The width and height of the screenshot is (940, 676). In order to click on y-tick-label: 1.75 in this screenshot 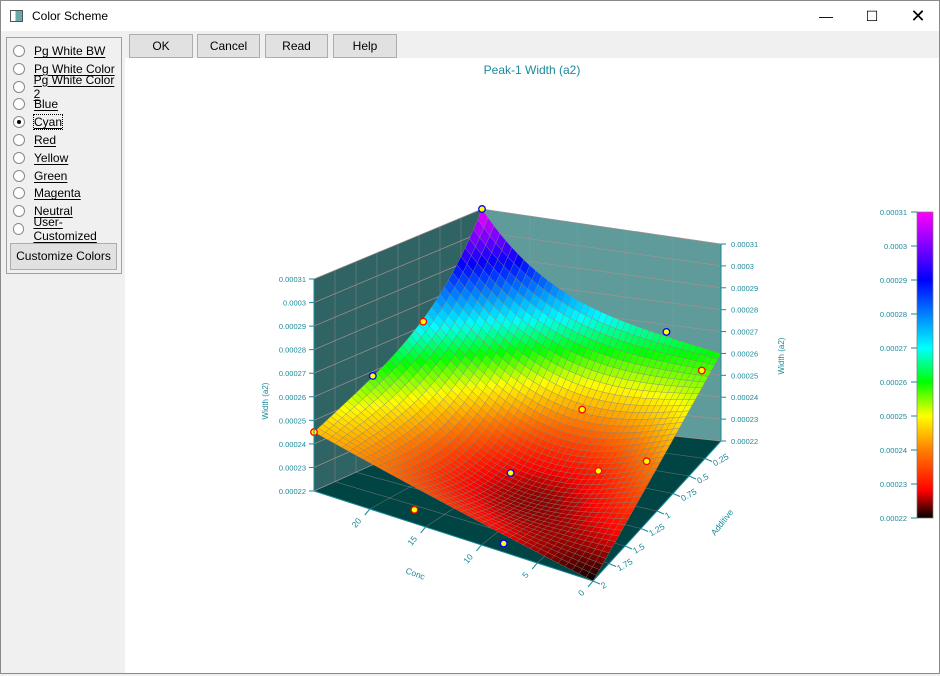, I will do `click(625, 564)`.